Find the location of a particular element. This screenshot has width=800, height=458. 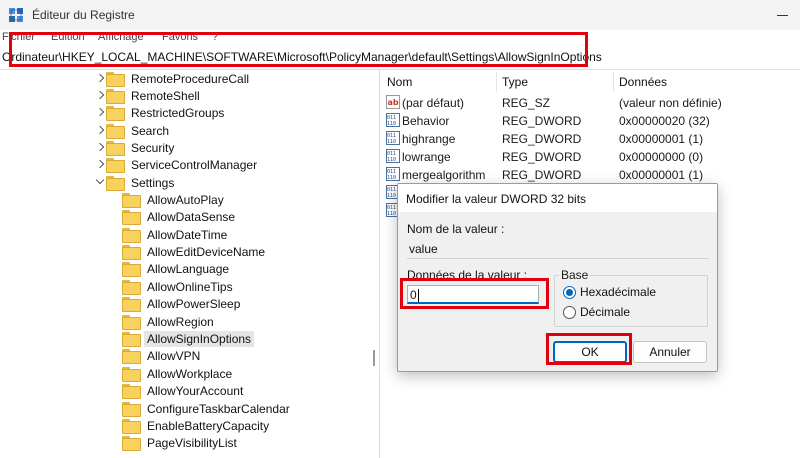

tree-child-allowvpn: AllowVPN is located at coordinates (162, 355).